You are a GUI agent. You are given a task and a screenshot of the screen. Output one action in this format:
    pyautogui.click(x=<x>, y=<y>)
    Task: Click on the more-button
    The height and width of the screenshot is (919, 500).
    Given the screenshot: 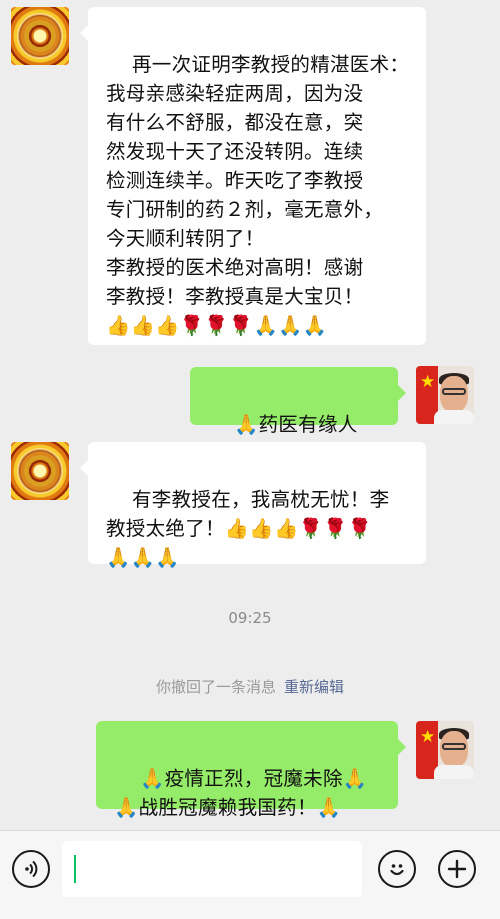 What is the action you would take?
    pyautogui.click(x=457, y=869)
    